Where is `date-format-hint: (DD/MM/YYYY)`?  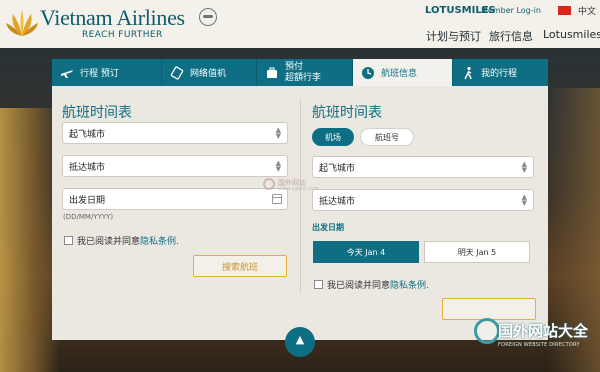 date-format-hint: (DD/MM/YYYY) is located at coordinates (88, 217).